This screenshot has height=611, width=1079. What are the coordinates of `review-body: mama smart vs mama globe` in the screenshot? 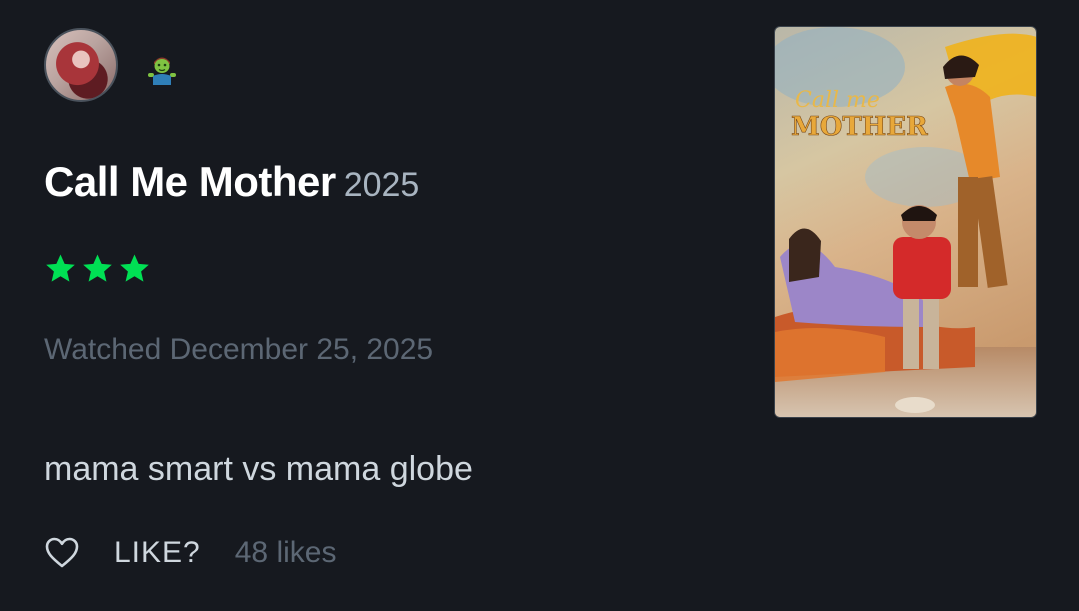 It's located at (258, 469).